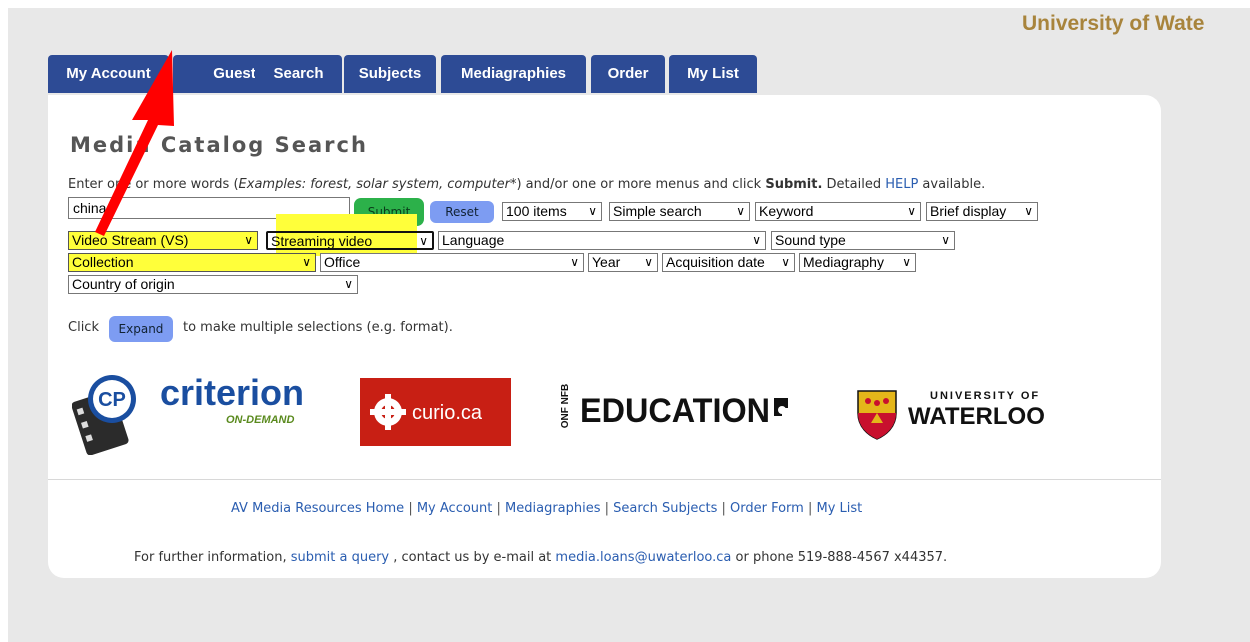 This screenshot has height=642, width=1250. What do you see at coordinates (513, 74) in the screenshot?
I see `tab-mediagraphies: Mediagraphies` at bounding box center [513, 74].